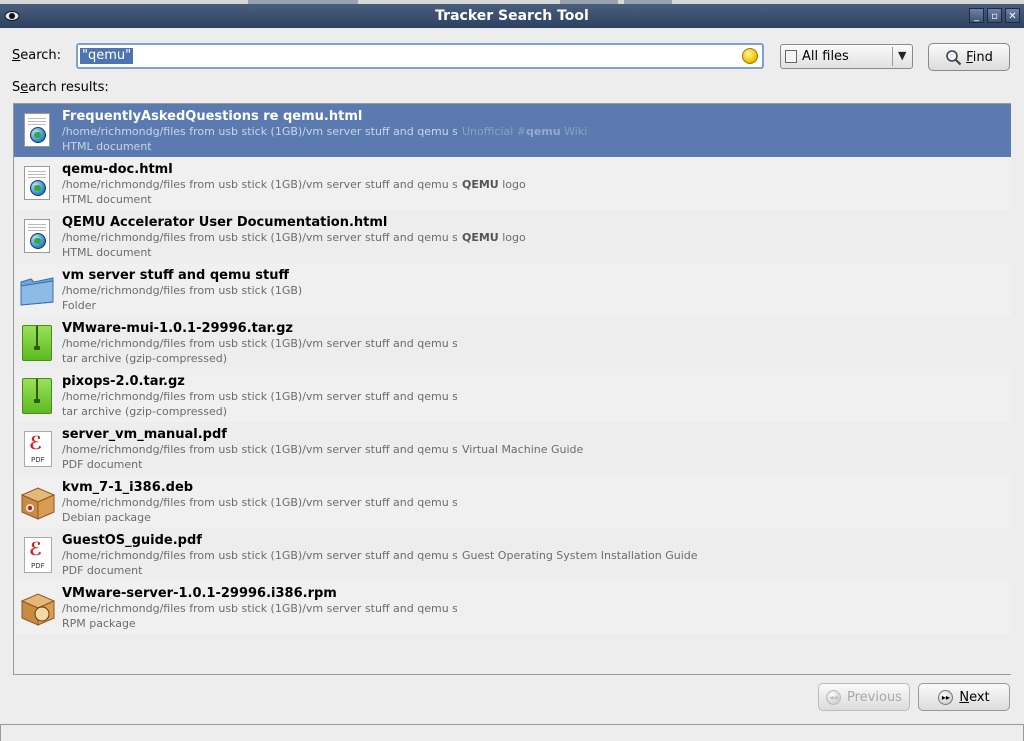  Describe the element at coordinates (1012, 15) in the screenshot. I see `close-icon: ✕` at that location.